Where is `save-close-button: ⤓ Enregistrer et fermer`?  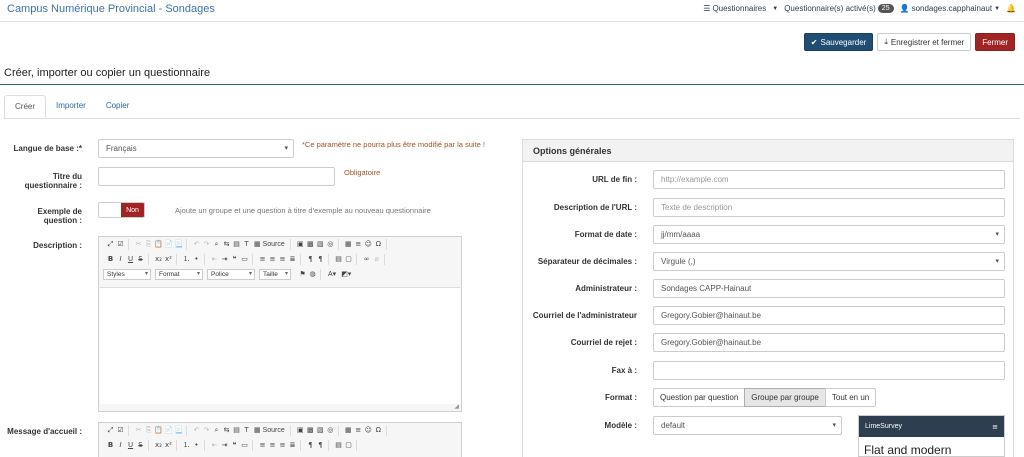
save-close-button: ⤓ Enregistrer et fermer is located at coordinates (924, 42).